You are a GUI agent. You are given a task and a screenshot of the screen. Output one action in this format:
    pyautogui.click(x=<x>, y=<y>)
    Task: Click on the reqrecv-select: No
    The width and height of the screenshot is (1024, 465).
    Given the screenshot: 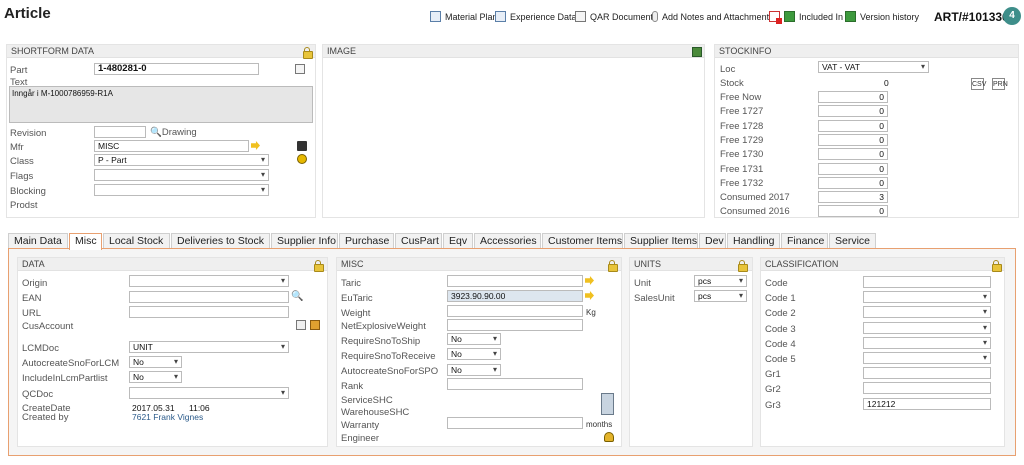 What is the action you would take?
    pyautogui.click(x=474, y=354)
    